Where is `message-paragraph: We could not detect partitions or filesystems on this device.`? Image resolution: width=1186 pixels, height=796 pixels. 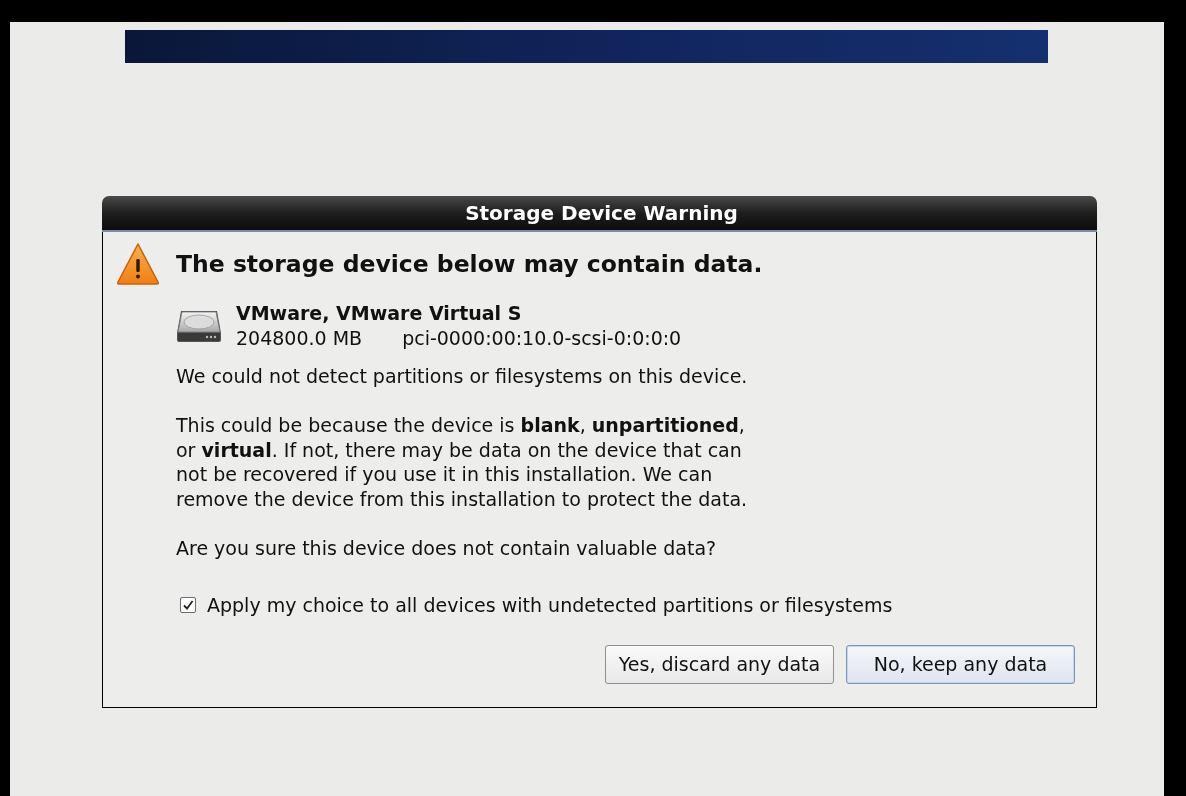
message-paragraph: We could not detect partitions or filesystems on this device. is located at coordinates (462, 376).